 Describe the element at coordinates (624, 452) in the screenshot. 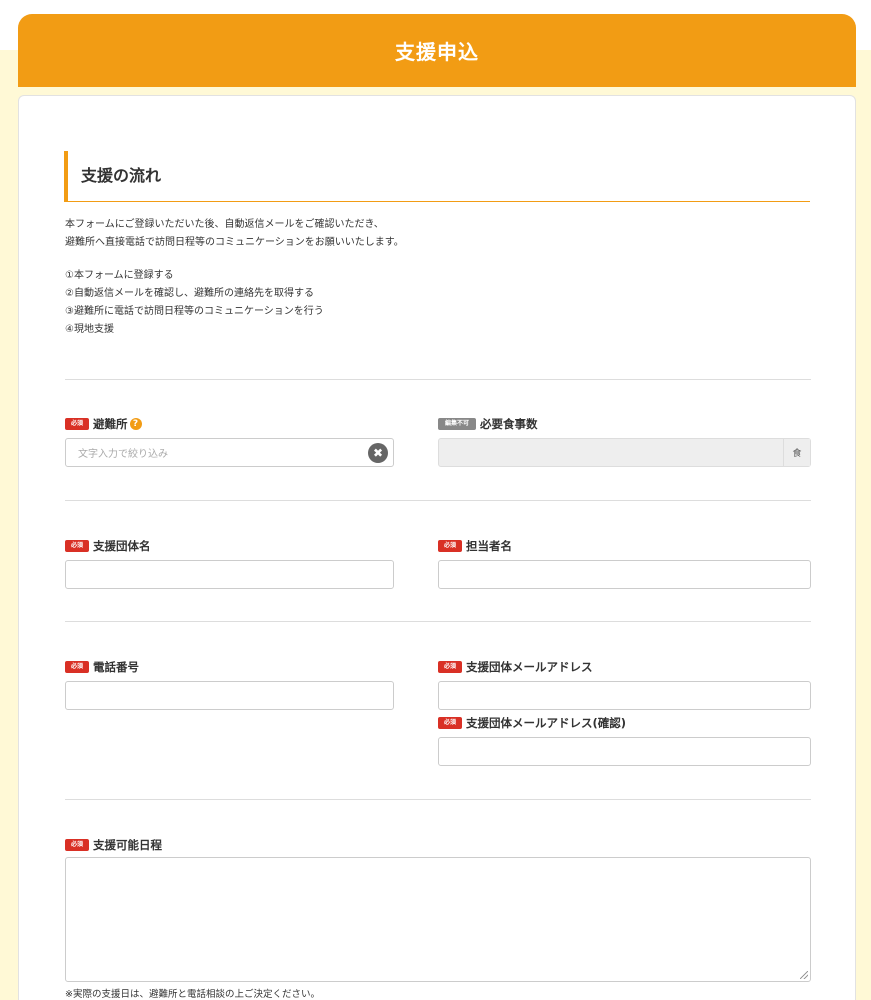

I see `meals-input: 食` at that location.